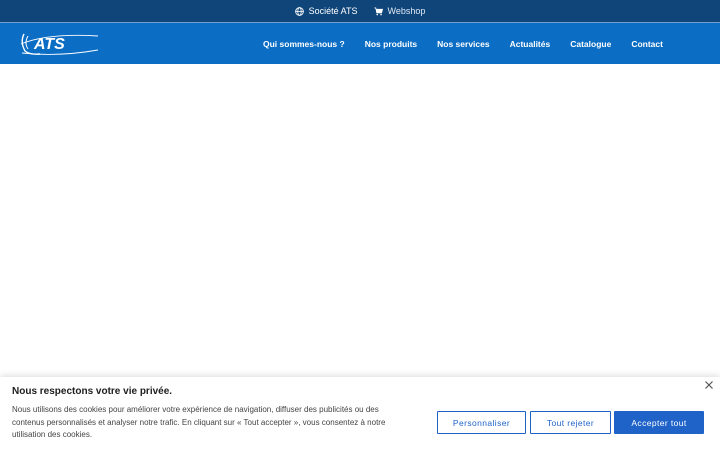 The image size is (720, 450). Describe the element at coordinates (647, 44) in the screenshot. I see `nav-item-contact: Contact` at that location.